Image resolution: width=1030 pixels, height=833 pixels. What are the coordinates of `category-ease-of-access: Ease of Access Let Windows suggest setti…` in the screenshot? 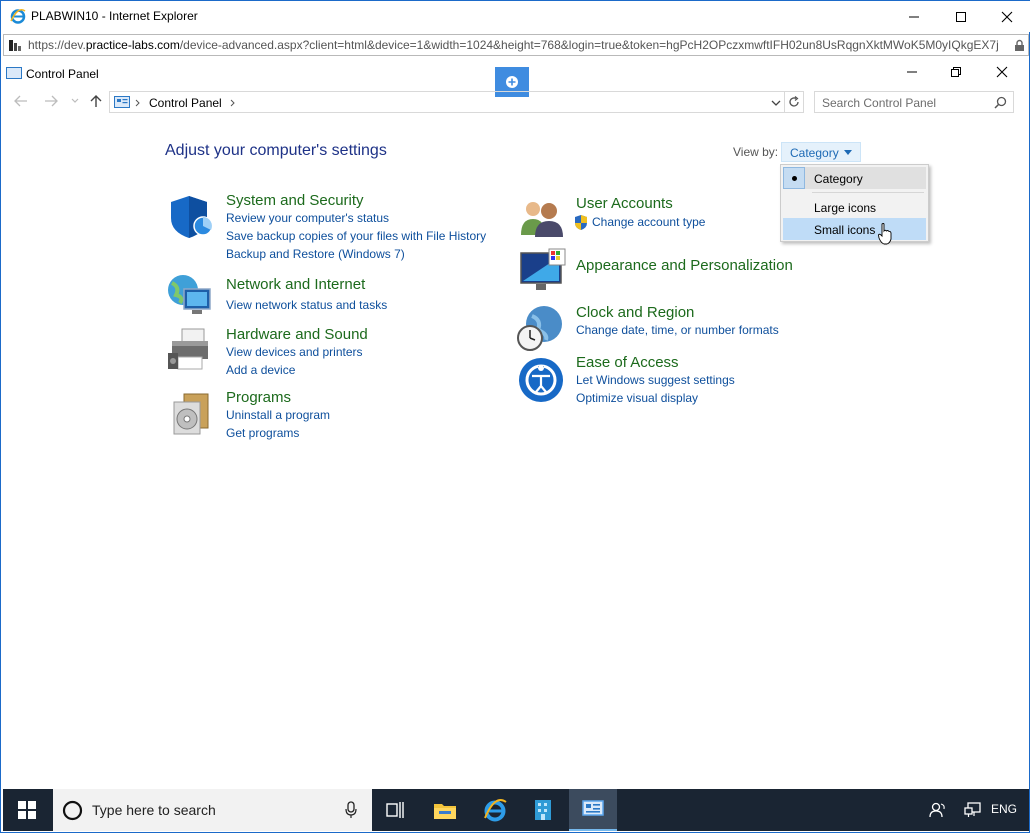 It's located at (655, 380).